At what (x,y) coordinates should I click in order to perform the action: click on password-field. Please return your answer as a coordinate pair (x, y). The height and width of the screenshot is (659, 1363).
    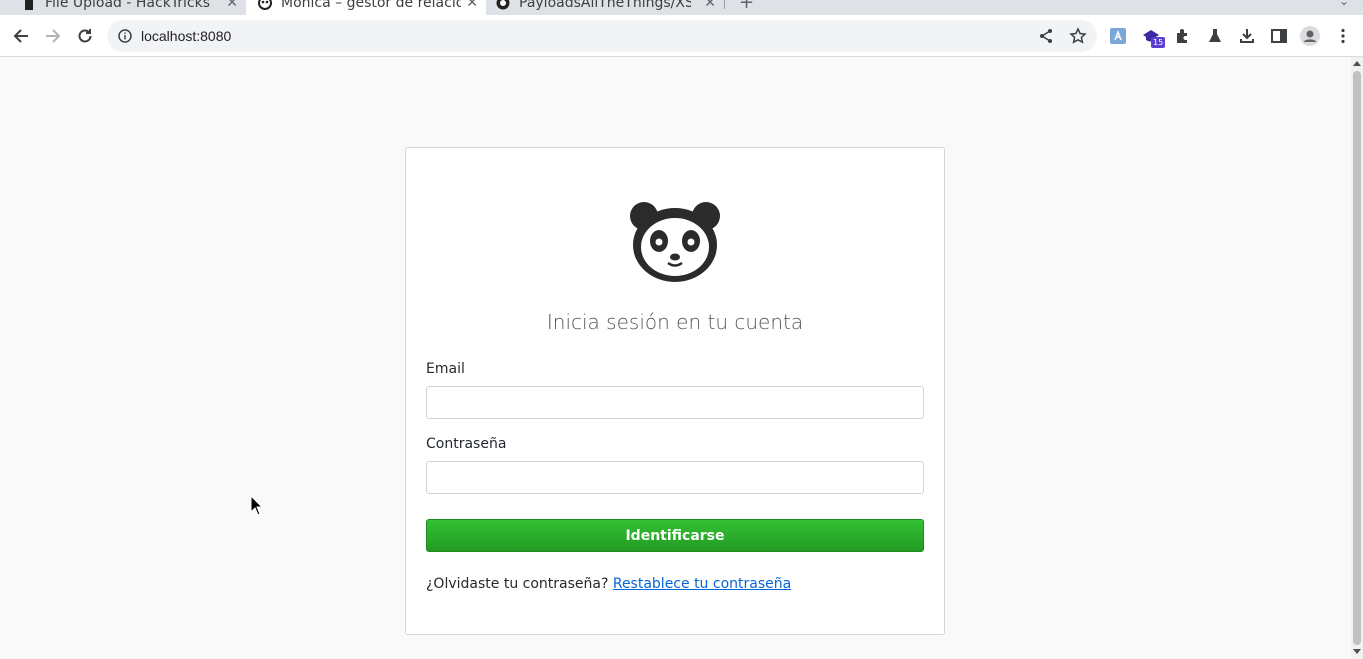
    Looking at the image, I should click on (675, 477).